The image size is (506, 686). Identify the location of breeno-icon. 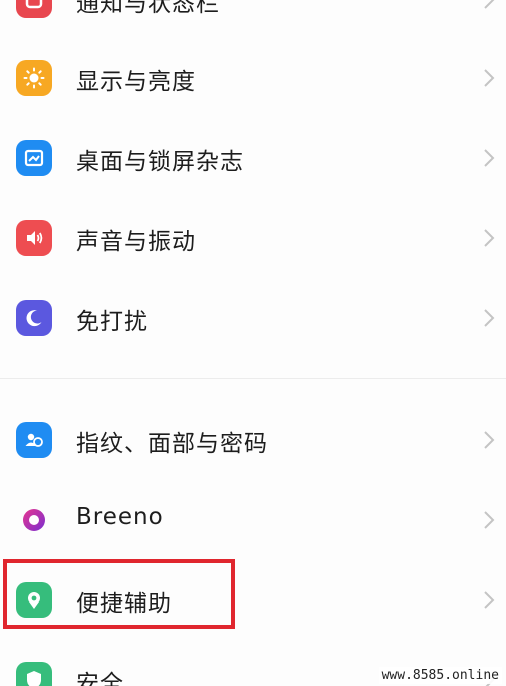
(34, 520).